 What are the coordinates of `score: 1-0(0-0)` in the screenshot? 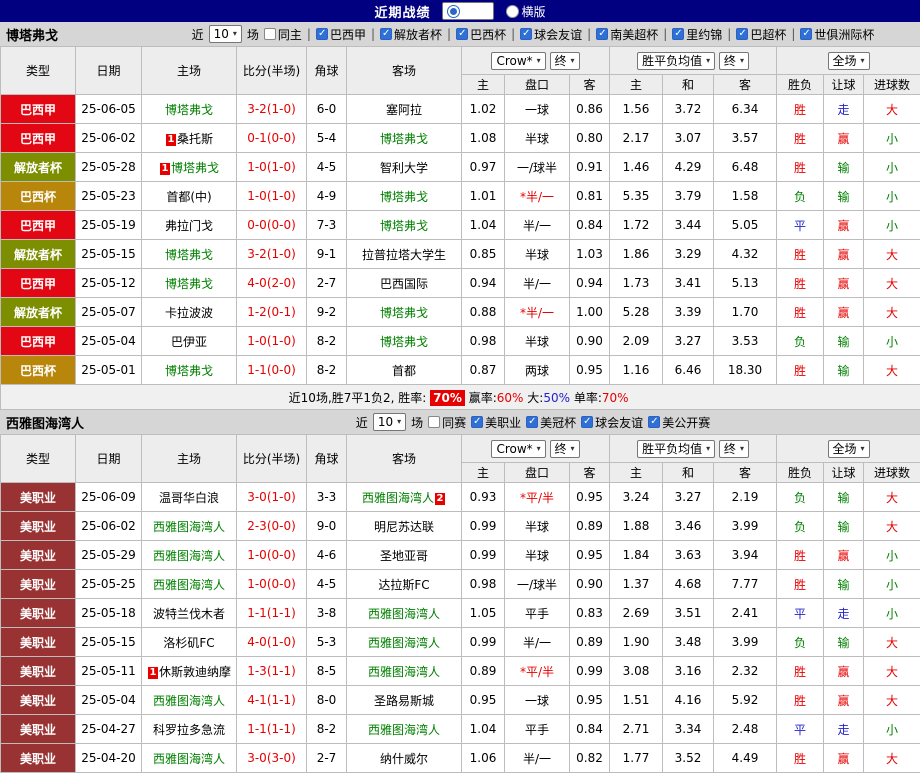 It's located at (272, 555).